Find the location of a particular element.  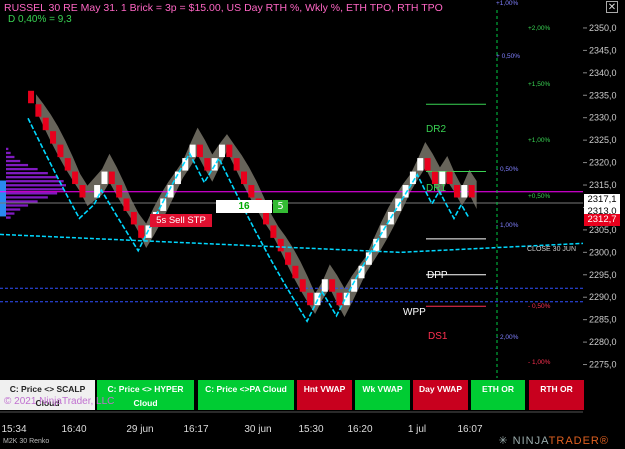

volume-profile is located at coordinates (33, 183).